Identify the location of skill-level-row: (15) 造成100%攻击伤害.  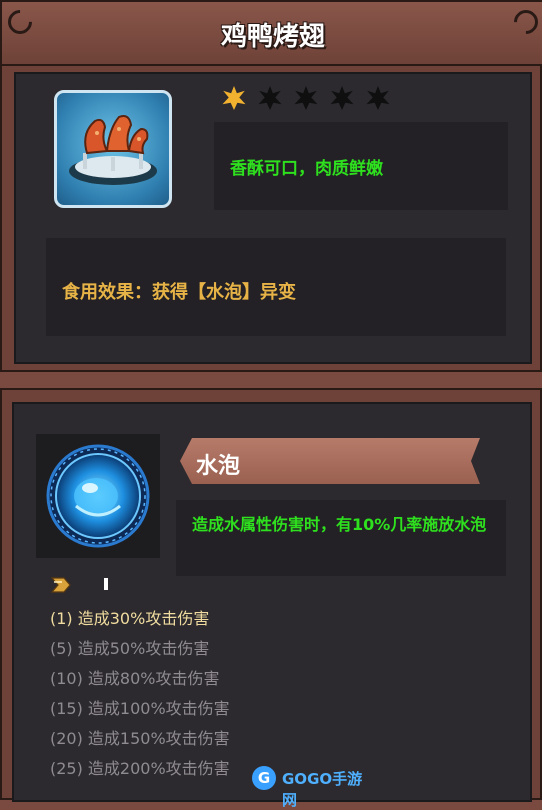
(140, 708).